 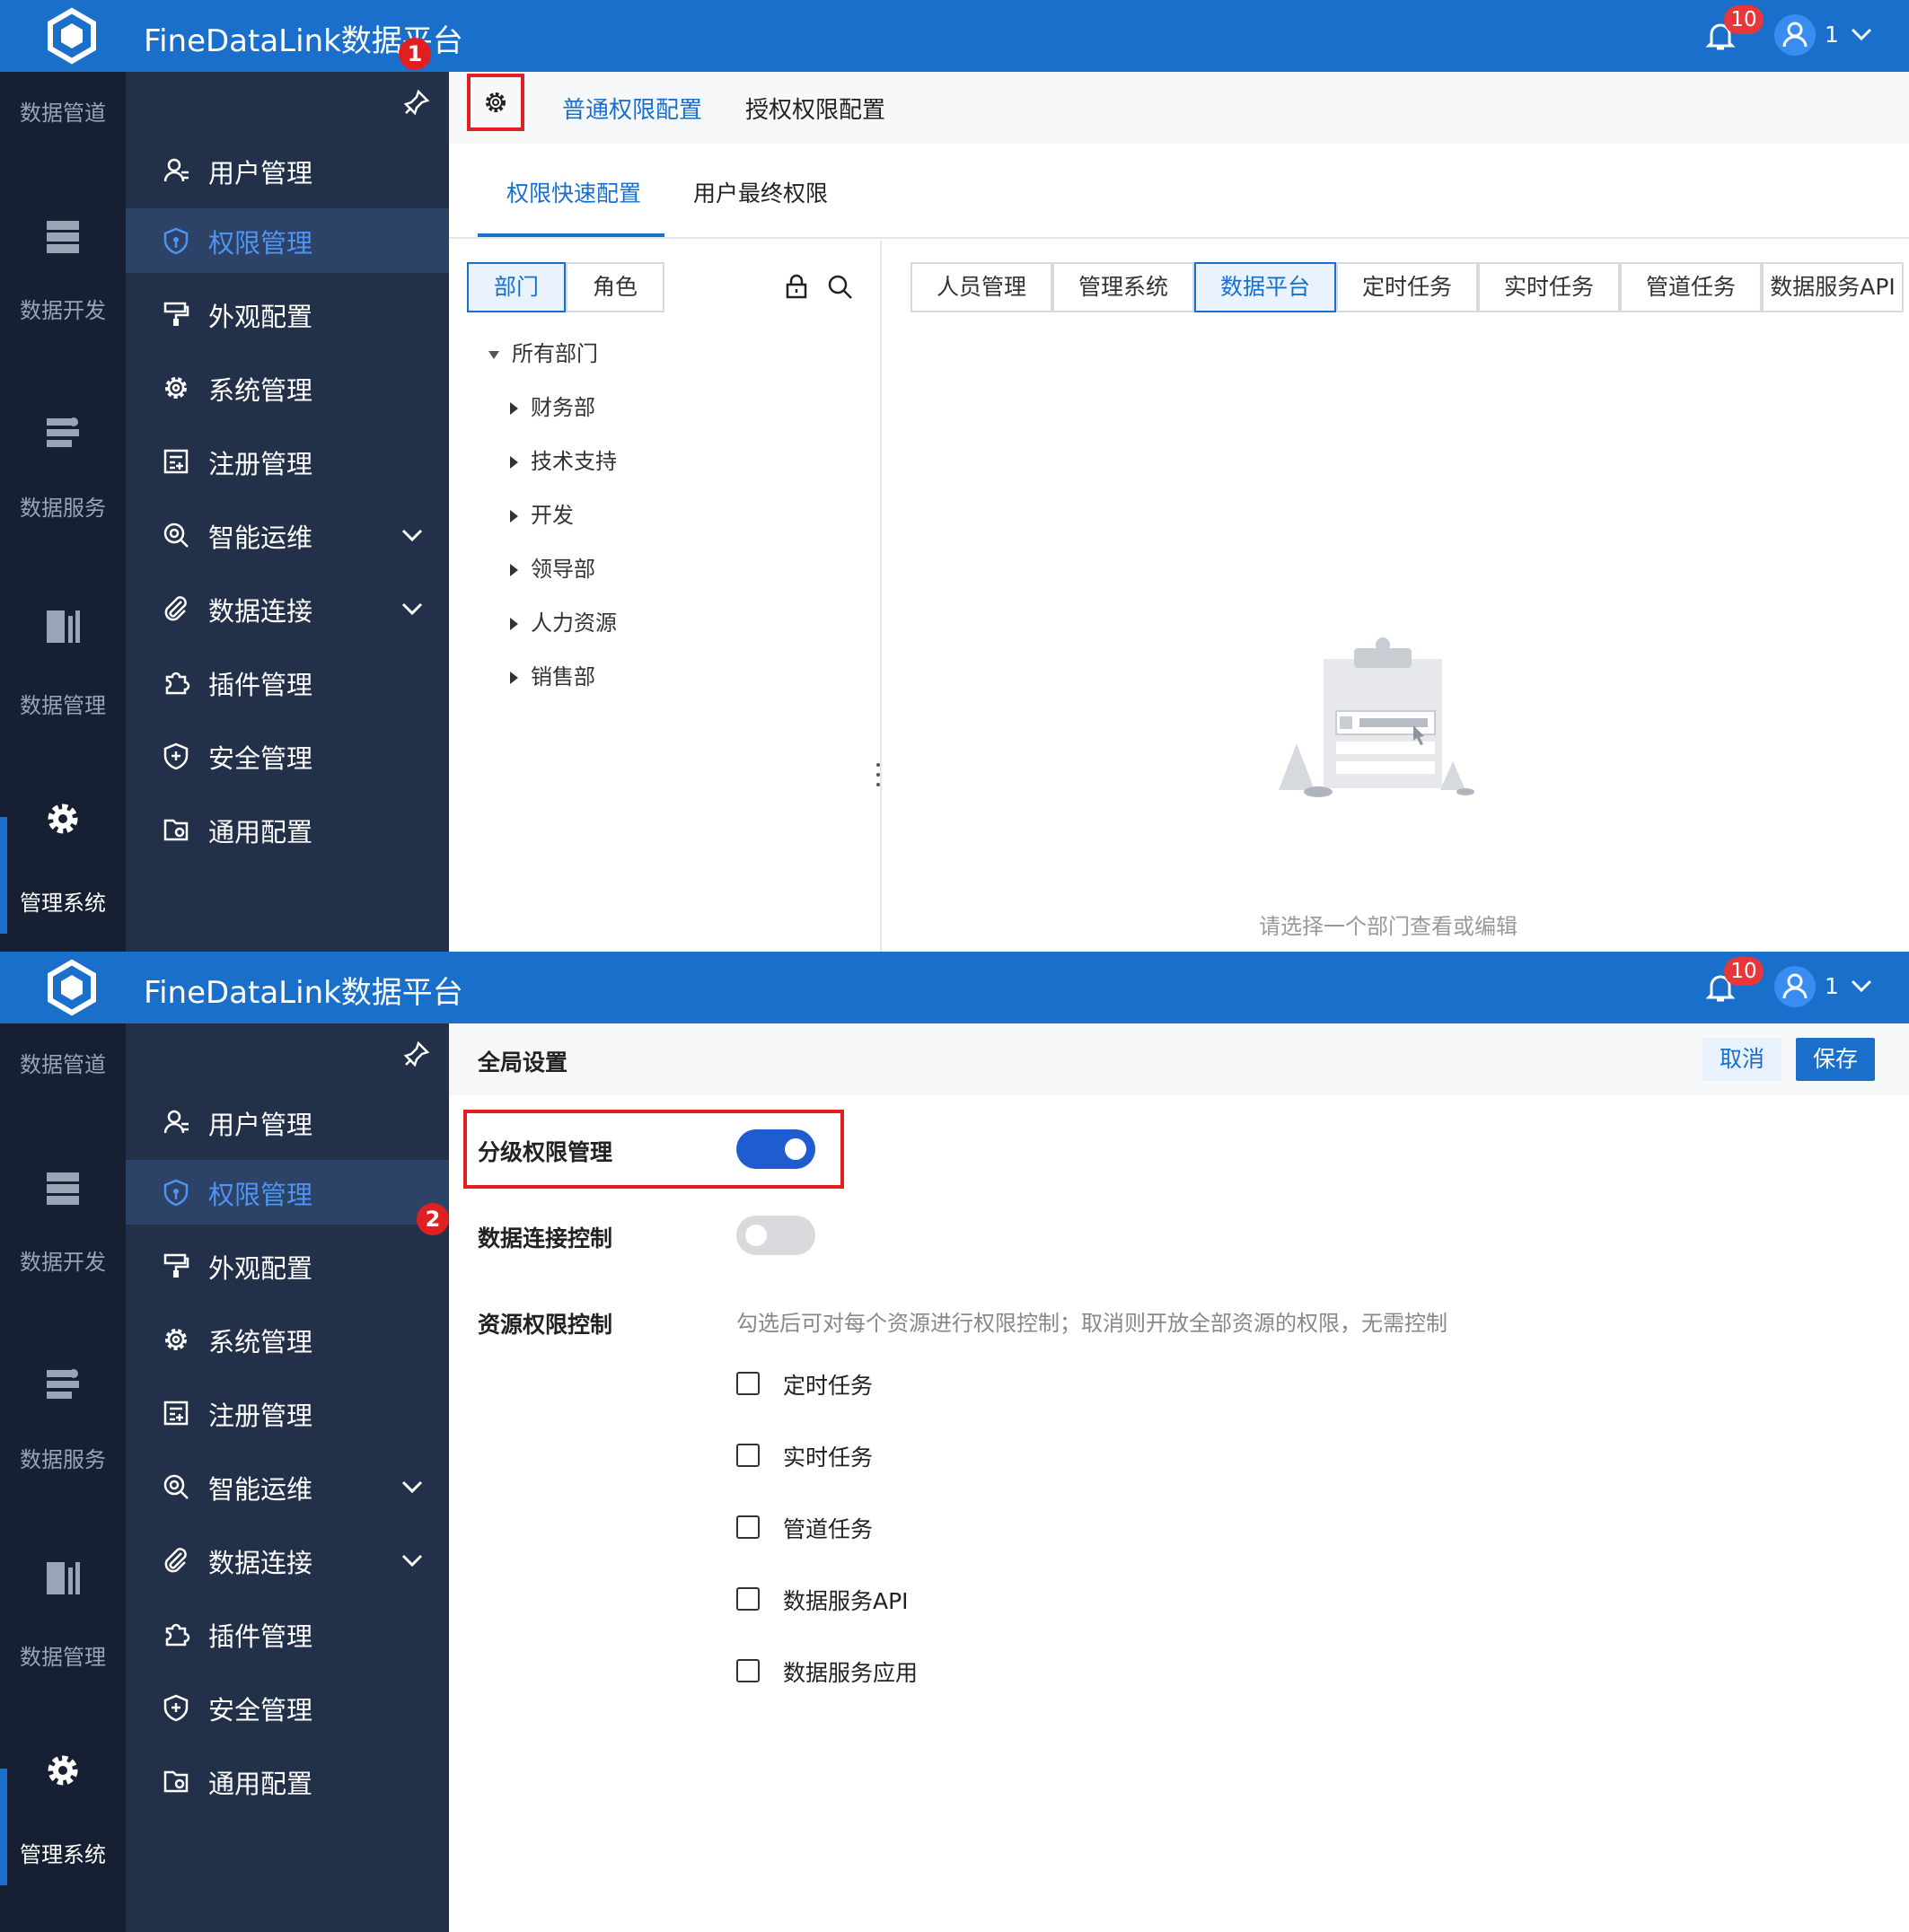 I want to click on shield-icon, so click(x=176, y=241).